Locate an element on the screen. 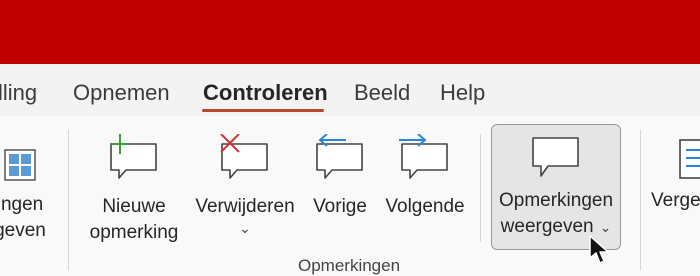  show-comments-button: Opmerkingen weergeven ⌄ is located at coordinates (556, 185).